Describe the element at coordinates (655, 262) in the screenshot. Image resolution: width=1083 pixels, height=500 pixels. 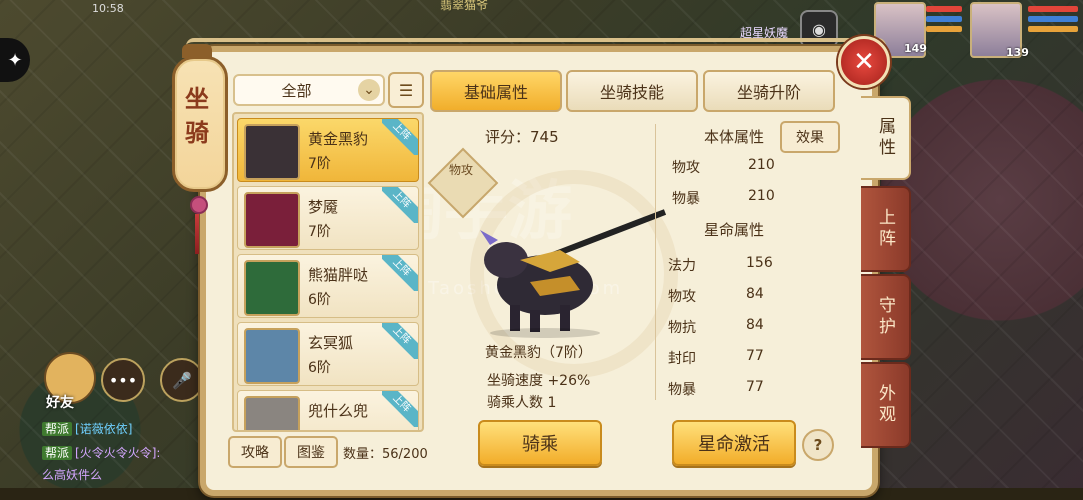
I see `divider` at that location.